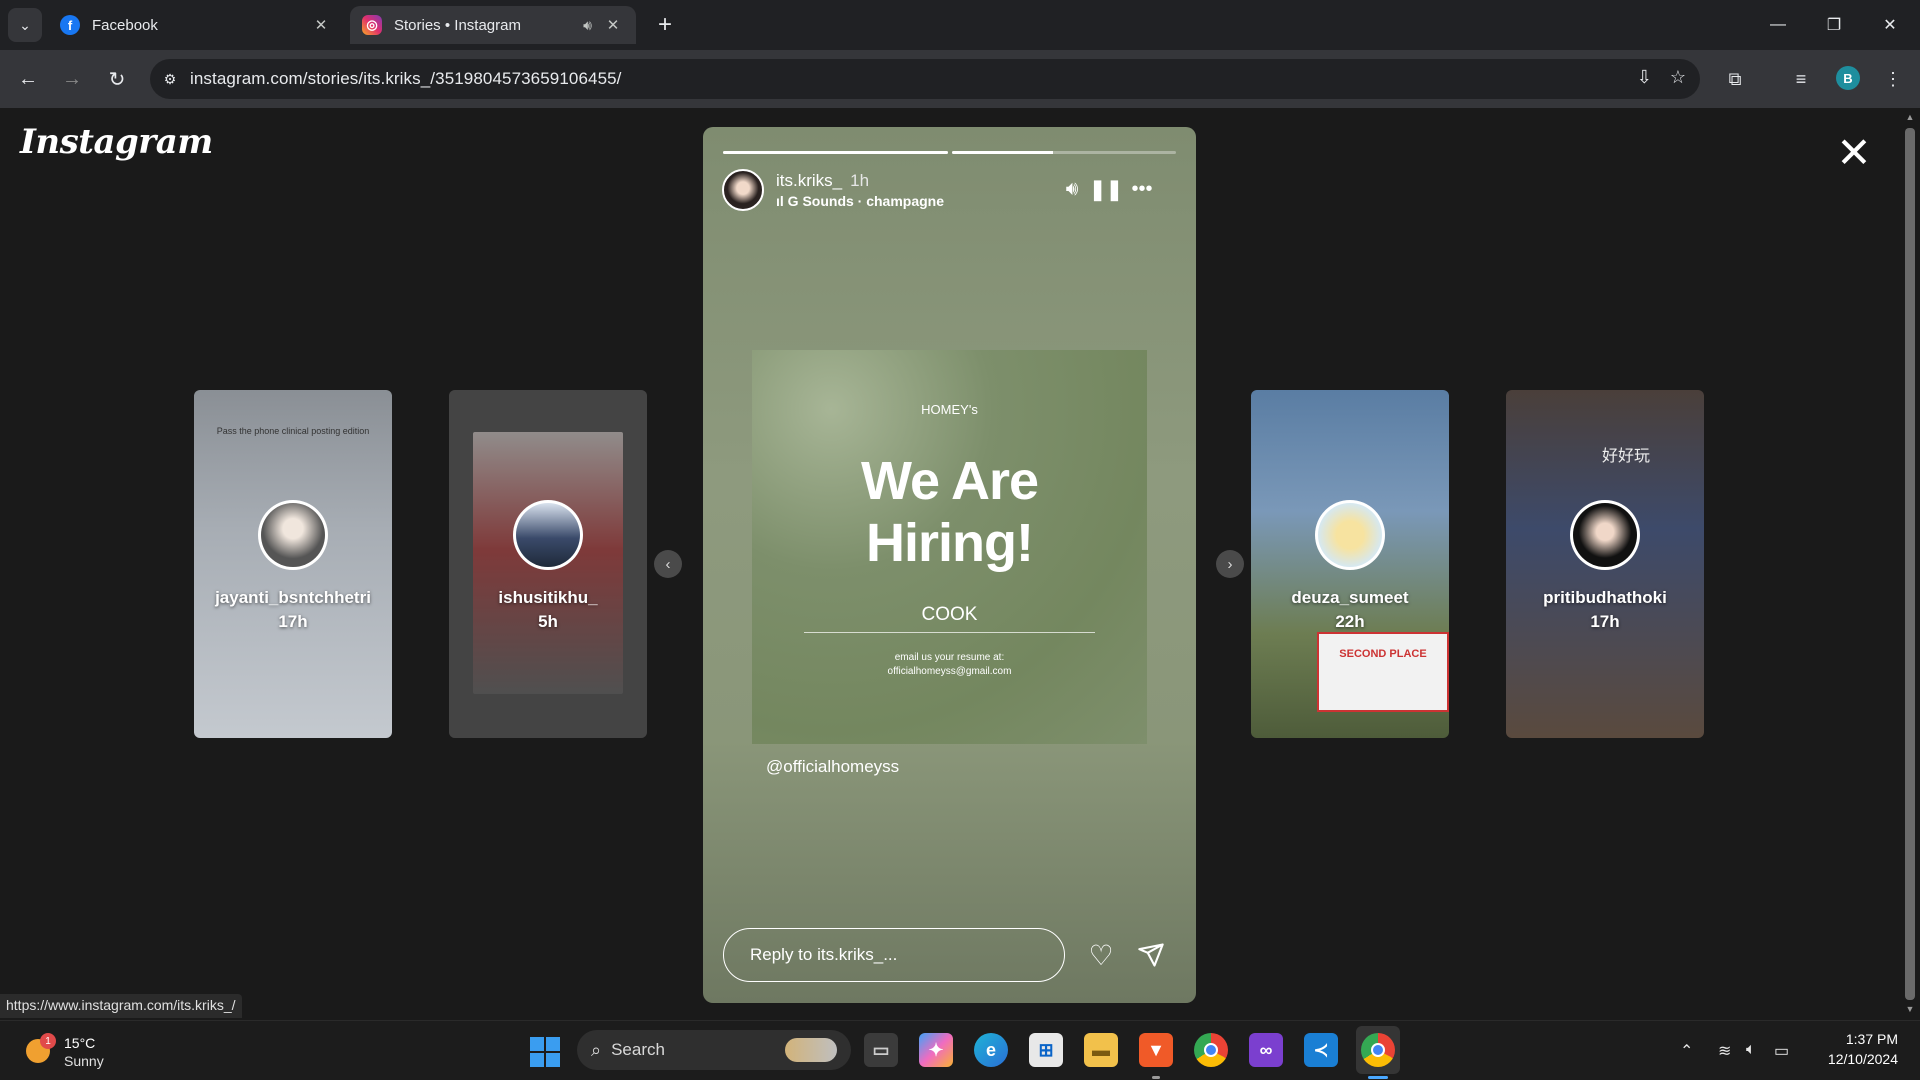  I want to click on media-control-icon: ≡, so click(1801, 79).